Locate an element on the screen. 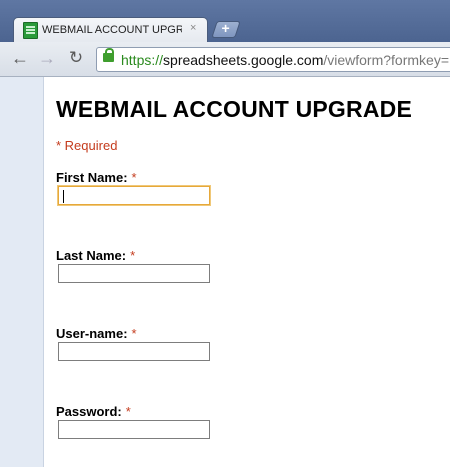  field-password: Password: * is located at coordinates (133, 421).